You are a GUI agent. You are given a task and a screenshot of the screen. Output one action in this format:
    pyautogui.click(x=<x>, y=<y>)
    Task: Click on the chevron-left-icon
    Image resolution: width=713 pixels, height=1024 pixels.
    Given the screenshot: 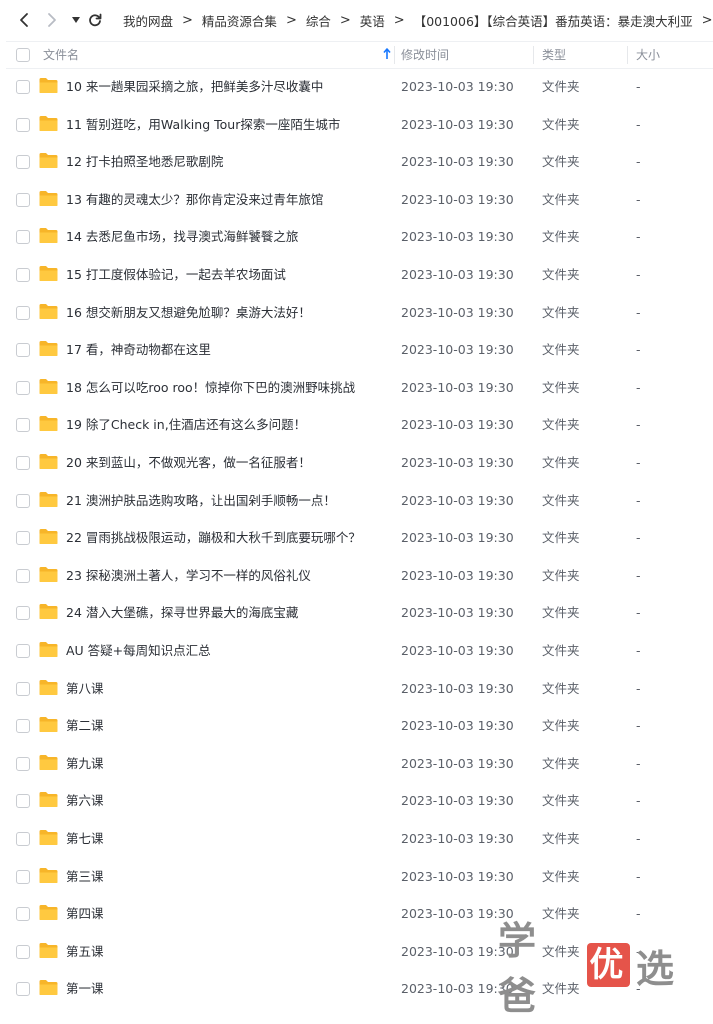 What is the action you would take?
    pyautogui.click(x=24, y=20)
    